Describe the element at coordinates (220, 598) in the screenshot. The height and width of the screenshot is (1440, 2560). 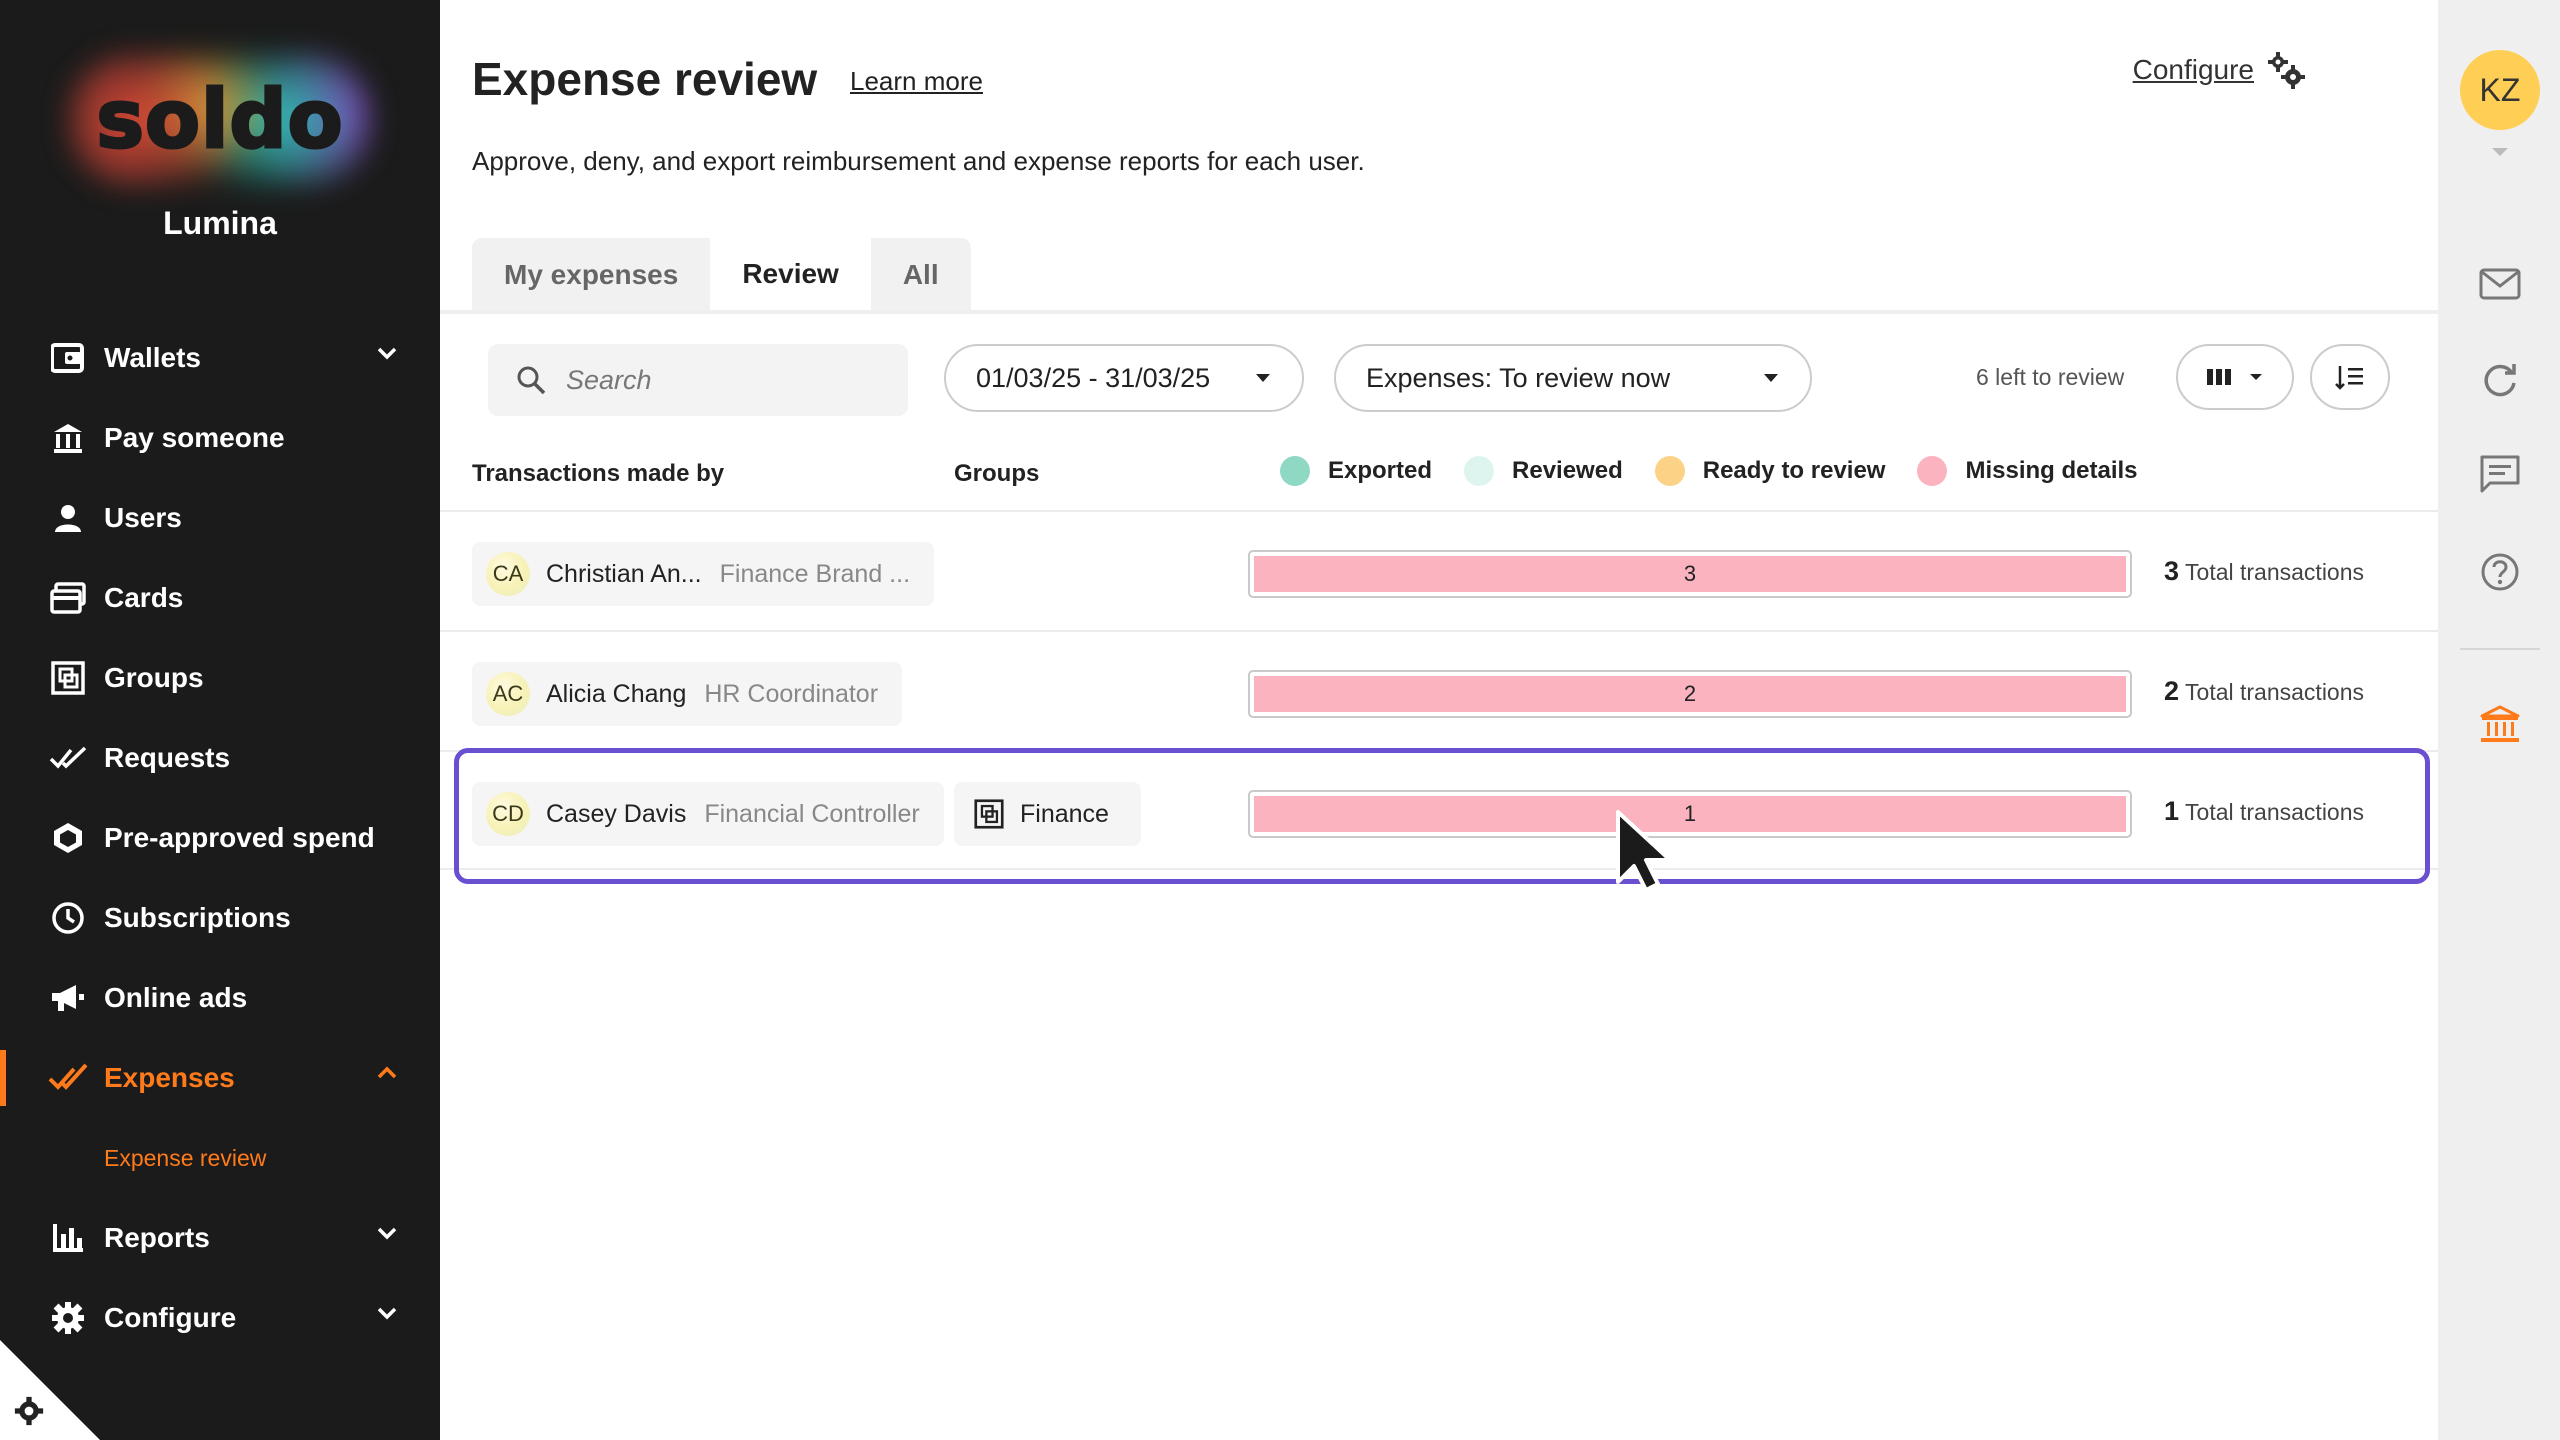
I see `nav-item-cards: Cards` at that location.